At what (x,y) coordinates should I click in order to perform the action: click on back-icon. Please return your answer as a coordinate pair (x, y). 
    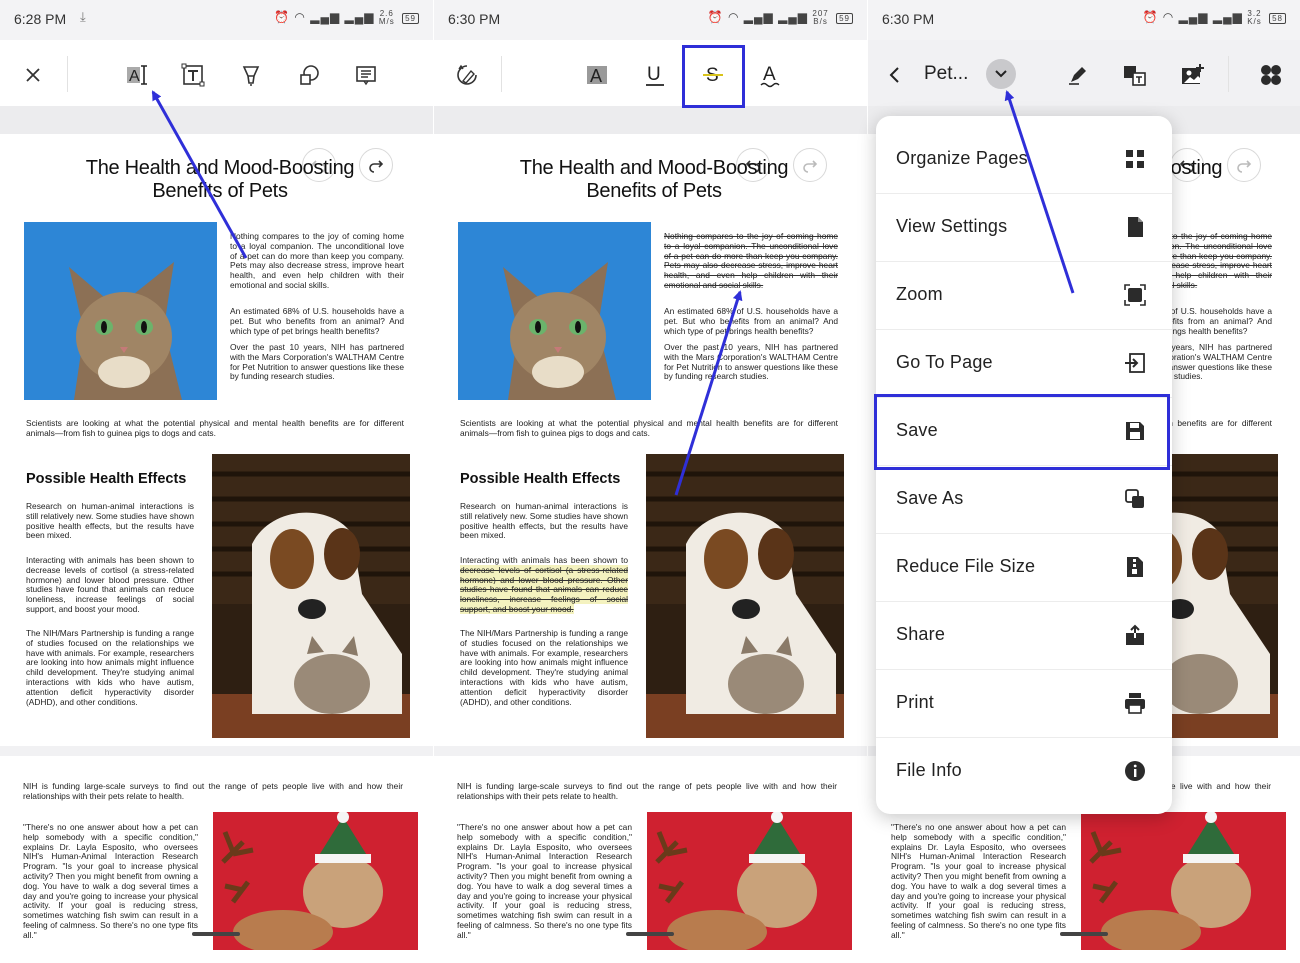
    Looking at the image, I should click on (895, 75).